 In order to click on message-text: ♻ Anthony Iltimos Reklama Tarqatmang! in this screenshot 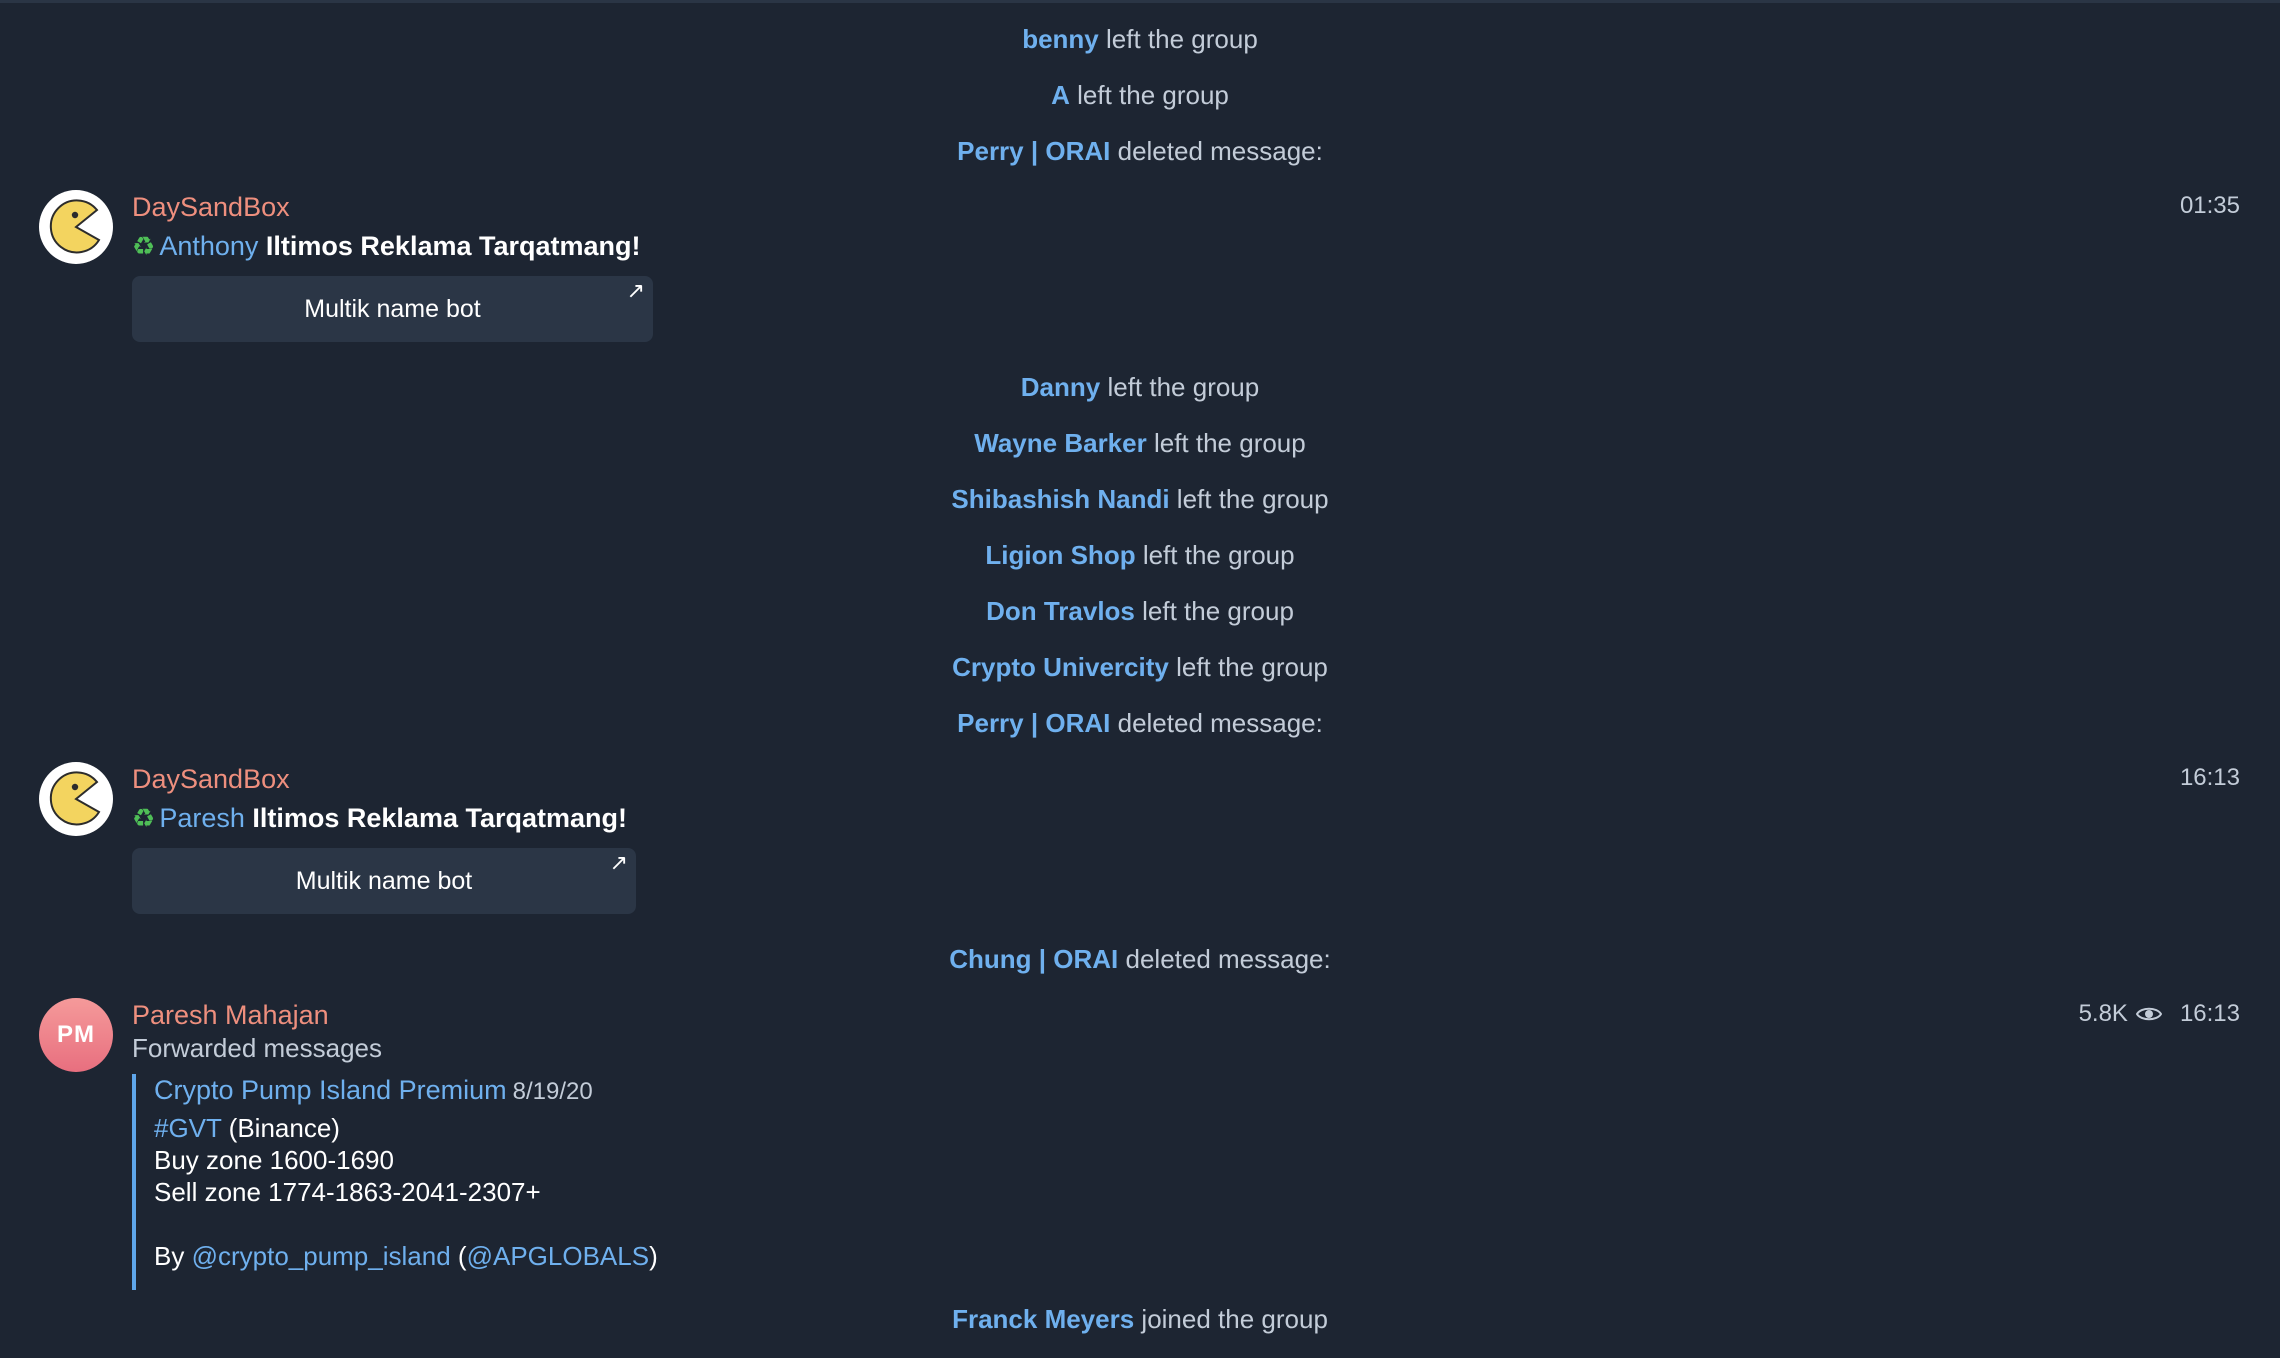, I will do `click(386, 246)`.